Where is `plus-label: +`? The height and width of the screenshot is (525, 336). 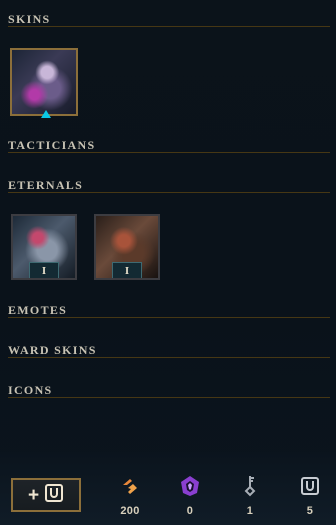
plus-label: + is located at coordinates (33, 495).